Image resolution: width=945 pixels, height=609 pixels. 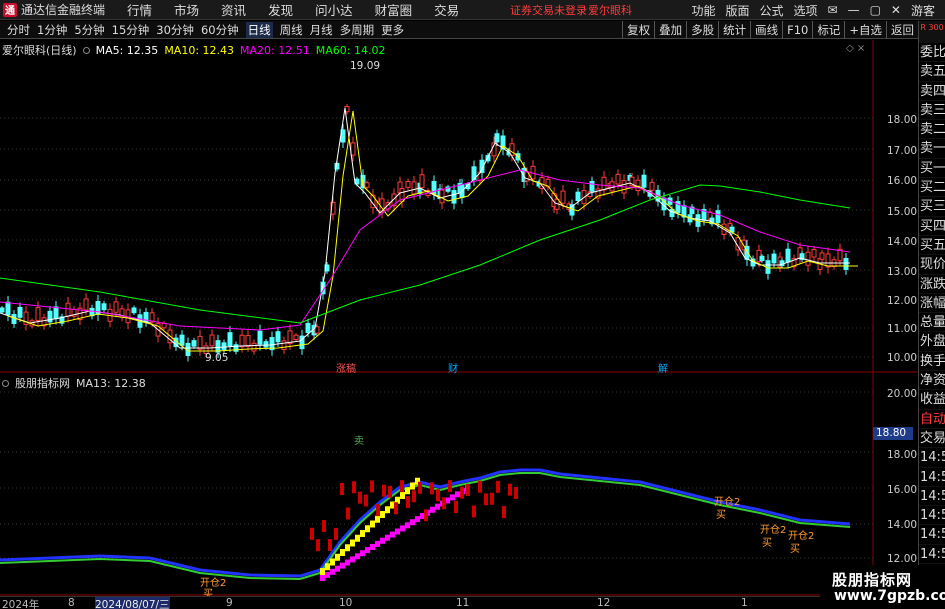 What do you see at coordinates (394, 9) in the screenshot?
I see `menu-community: 财富圈` at bounding box center [394, 9].